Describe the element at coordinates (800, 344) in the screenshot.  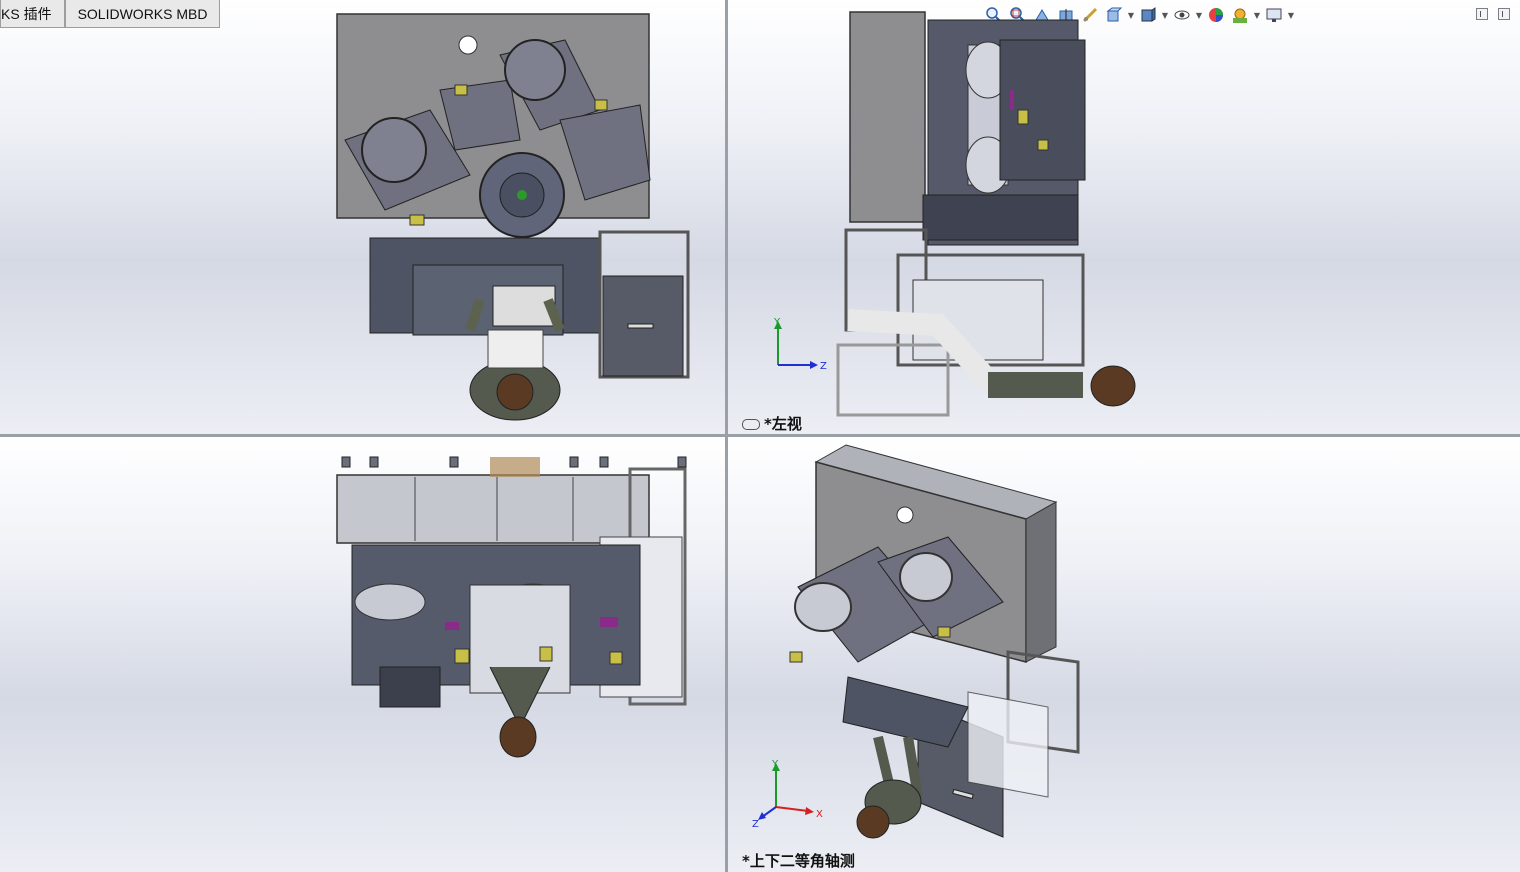
I see `coordinate-triad-left: Y Z` at that location.